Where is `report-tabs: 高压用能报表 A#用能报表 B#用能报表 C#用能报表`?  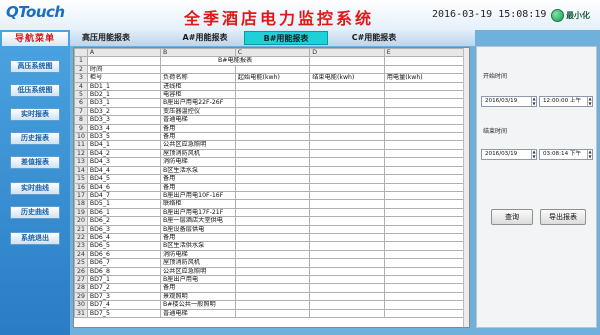
report-tabs: 高压用能报表 A#用能报表 B#用能报表 C#用能报表 is located at coordinates (272, 38).